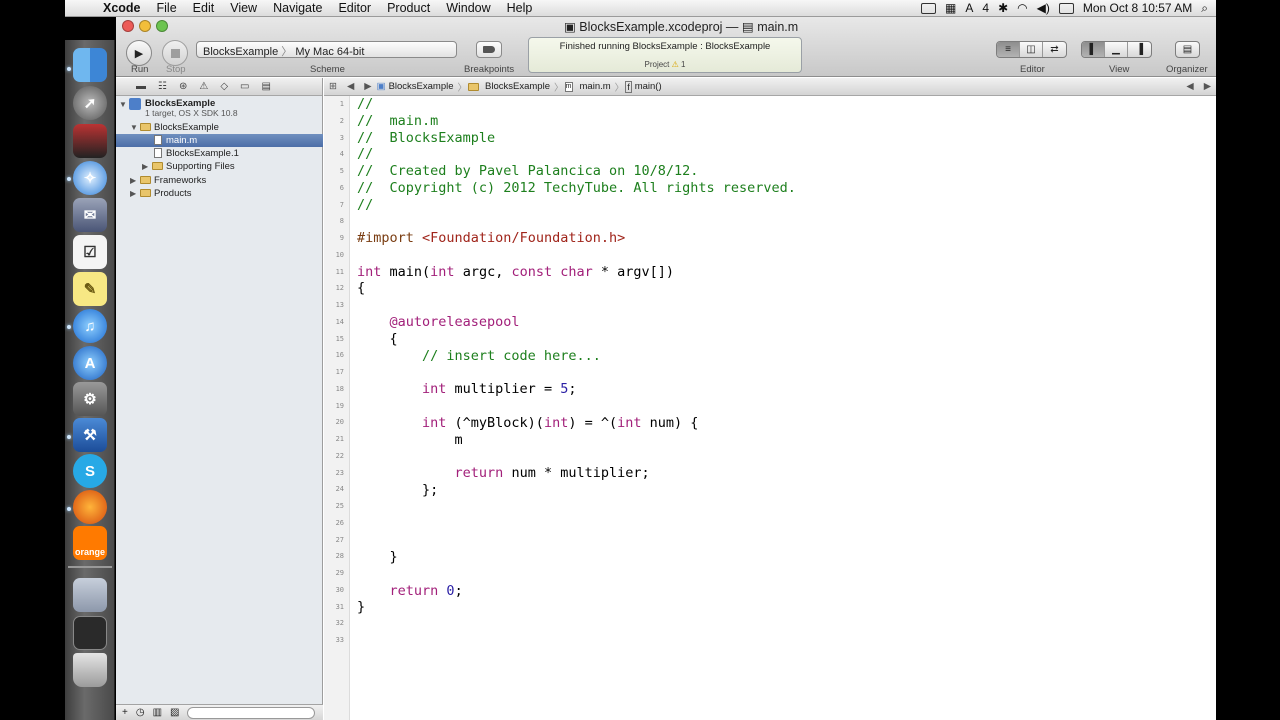  What do you see at coordinates (339, 254) in the screenshot?
I see `line-number: 10` at bounding box center [339, 254].